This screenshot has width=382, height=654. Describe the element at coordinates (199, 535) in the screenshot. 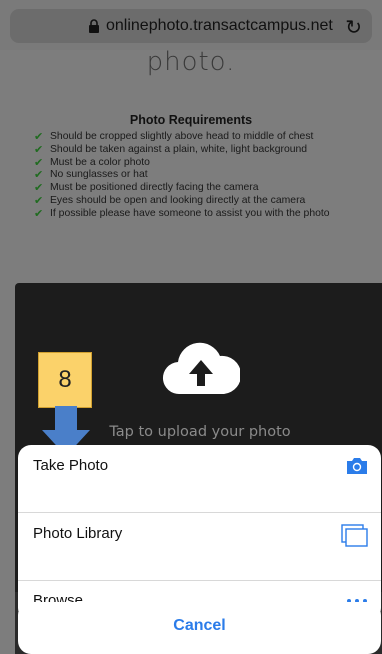

I see `photo-library-option: Photo Library` at that location.